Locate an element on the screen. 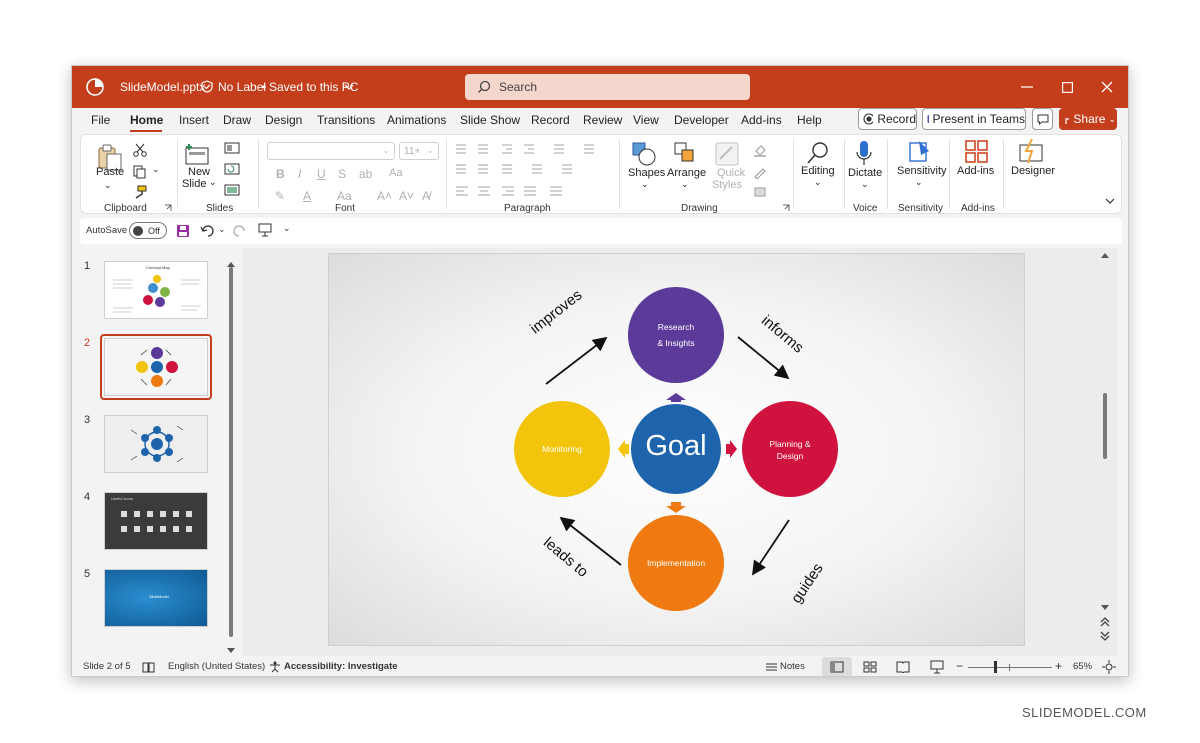  zoom-slider-thumb is located at coordinates (995, 667).